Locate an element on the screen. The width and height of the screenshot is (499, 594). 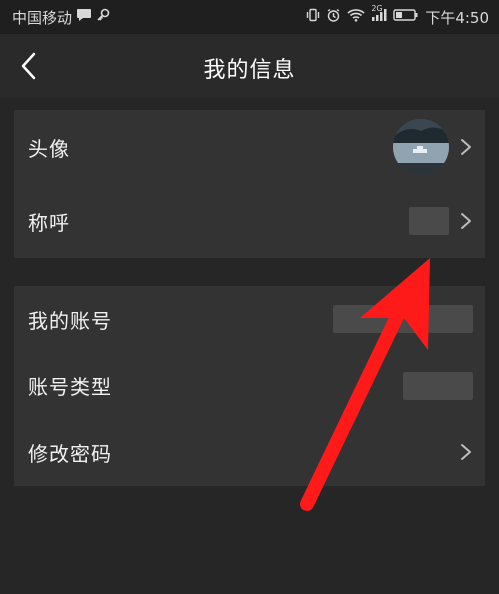
status-right: 2G 下午4:50 is located at coordinates (402, 16).